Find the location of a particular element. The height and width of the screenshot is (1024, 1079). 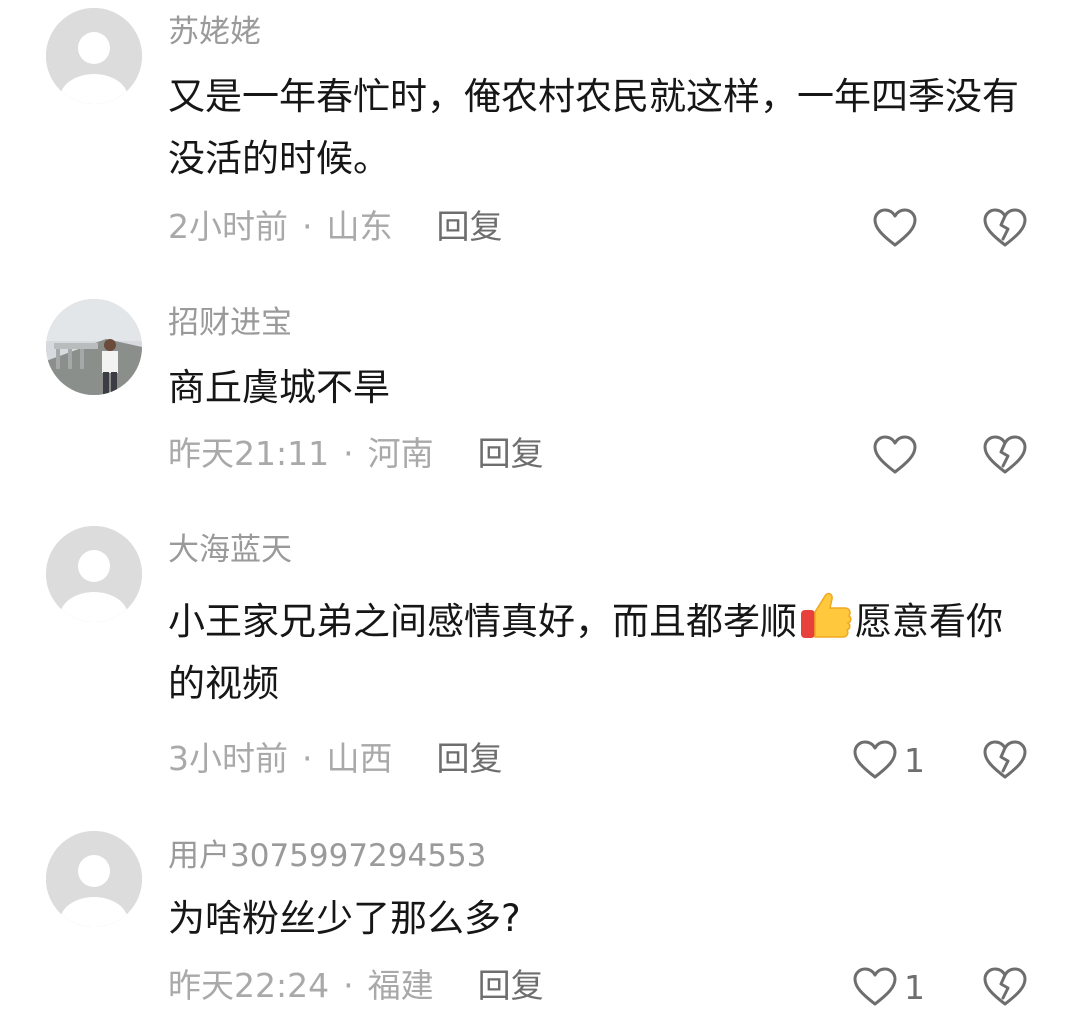

comment-text: 商丘虞城不旱 is located at coordinates (279, 387).